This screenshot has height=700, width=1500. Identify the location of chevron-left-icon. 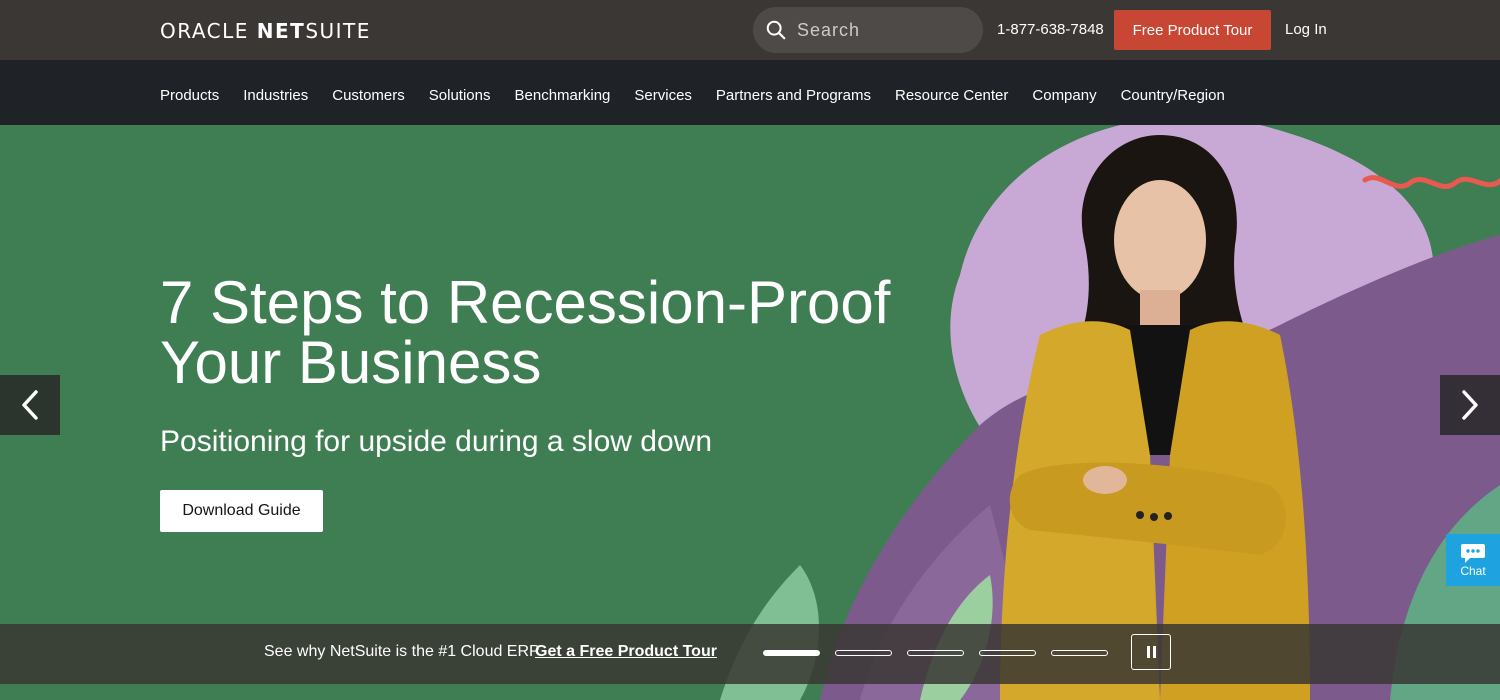
(30, 405).